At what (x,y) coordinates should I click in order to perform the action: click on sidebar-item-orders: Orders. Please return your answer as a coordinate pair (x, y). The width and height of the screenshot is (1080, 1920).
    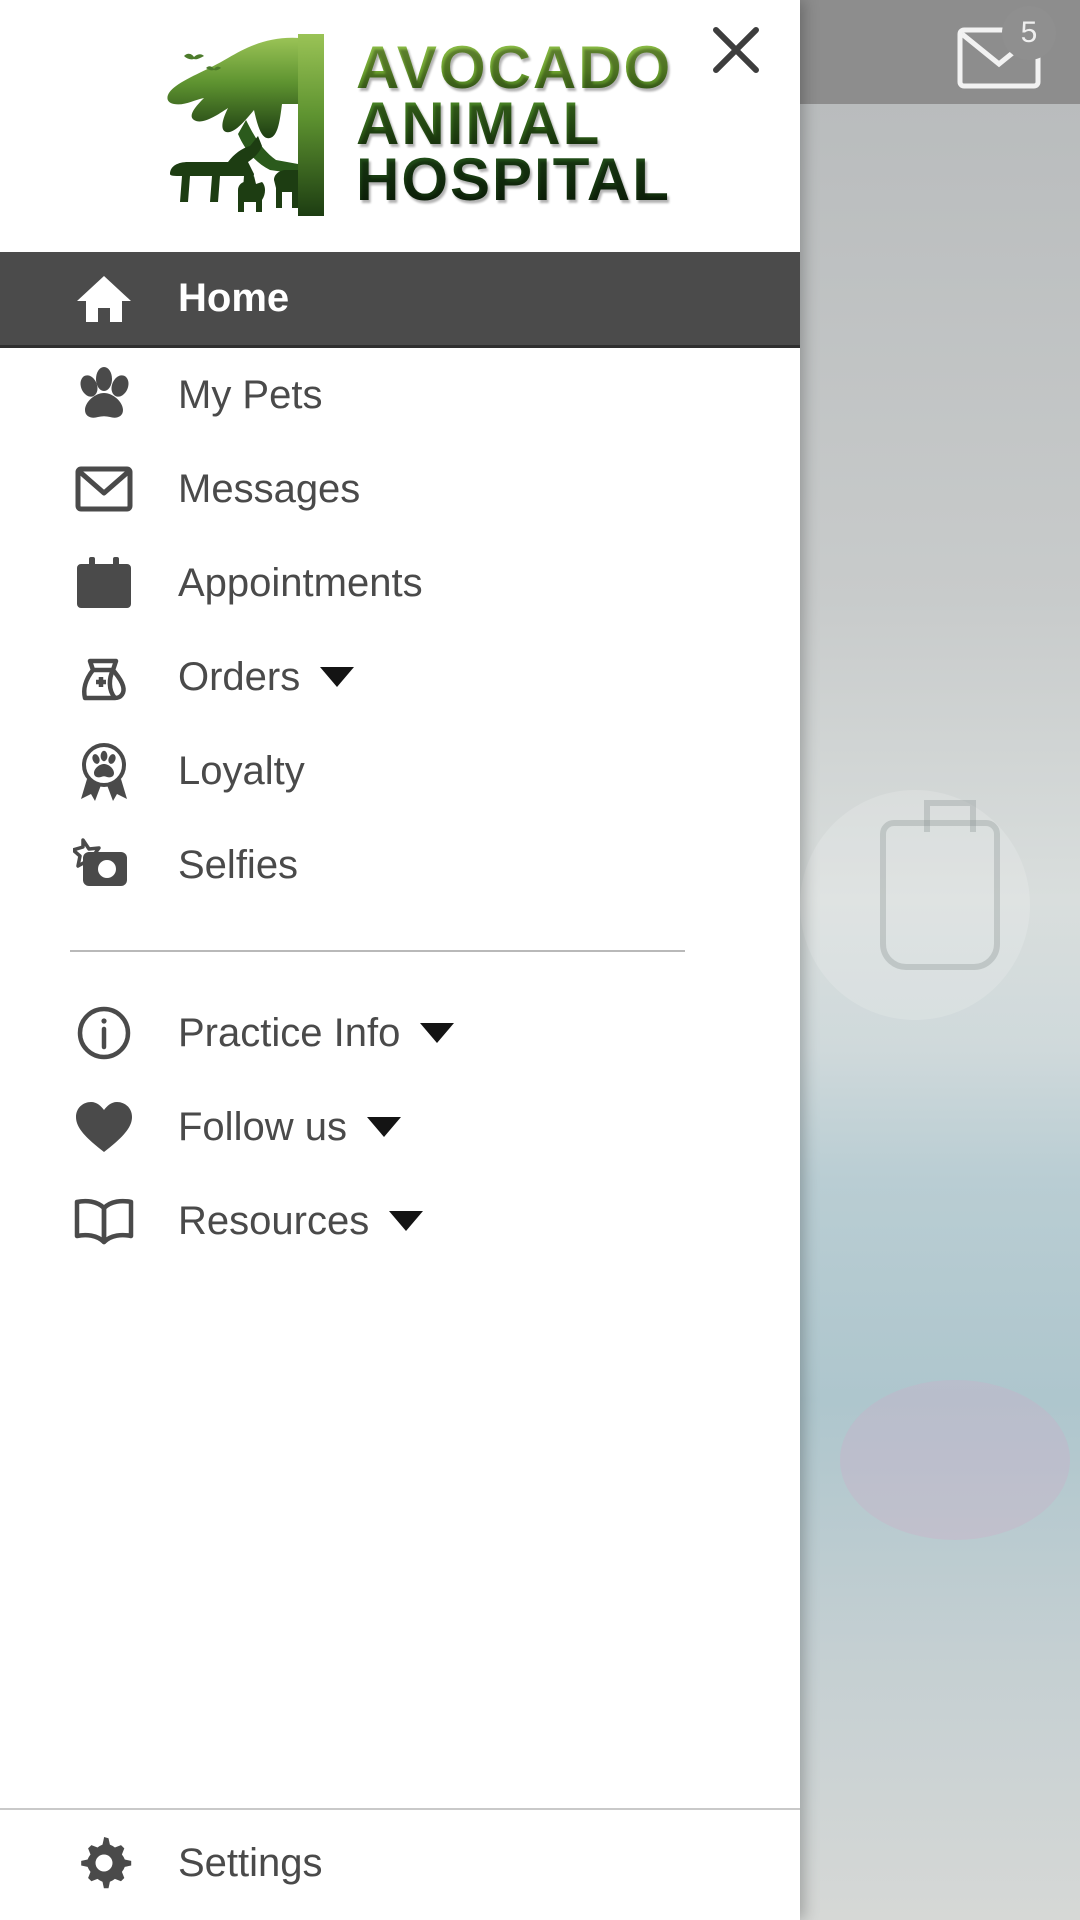
    Looking at the image, I should click on (400, 677).